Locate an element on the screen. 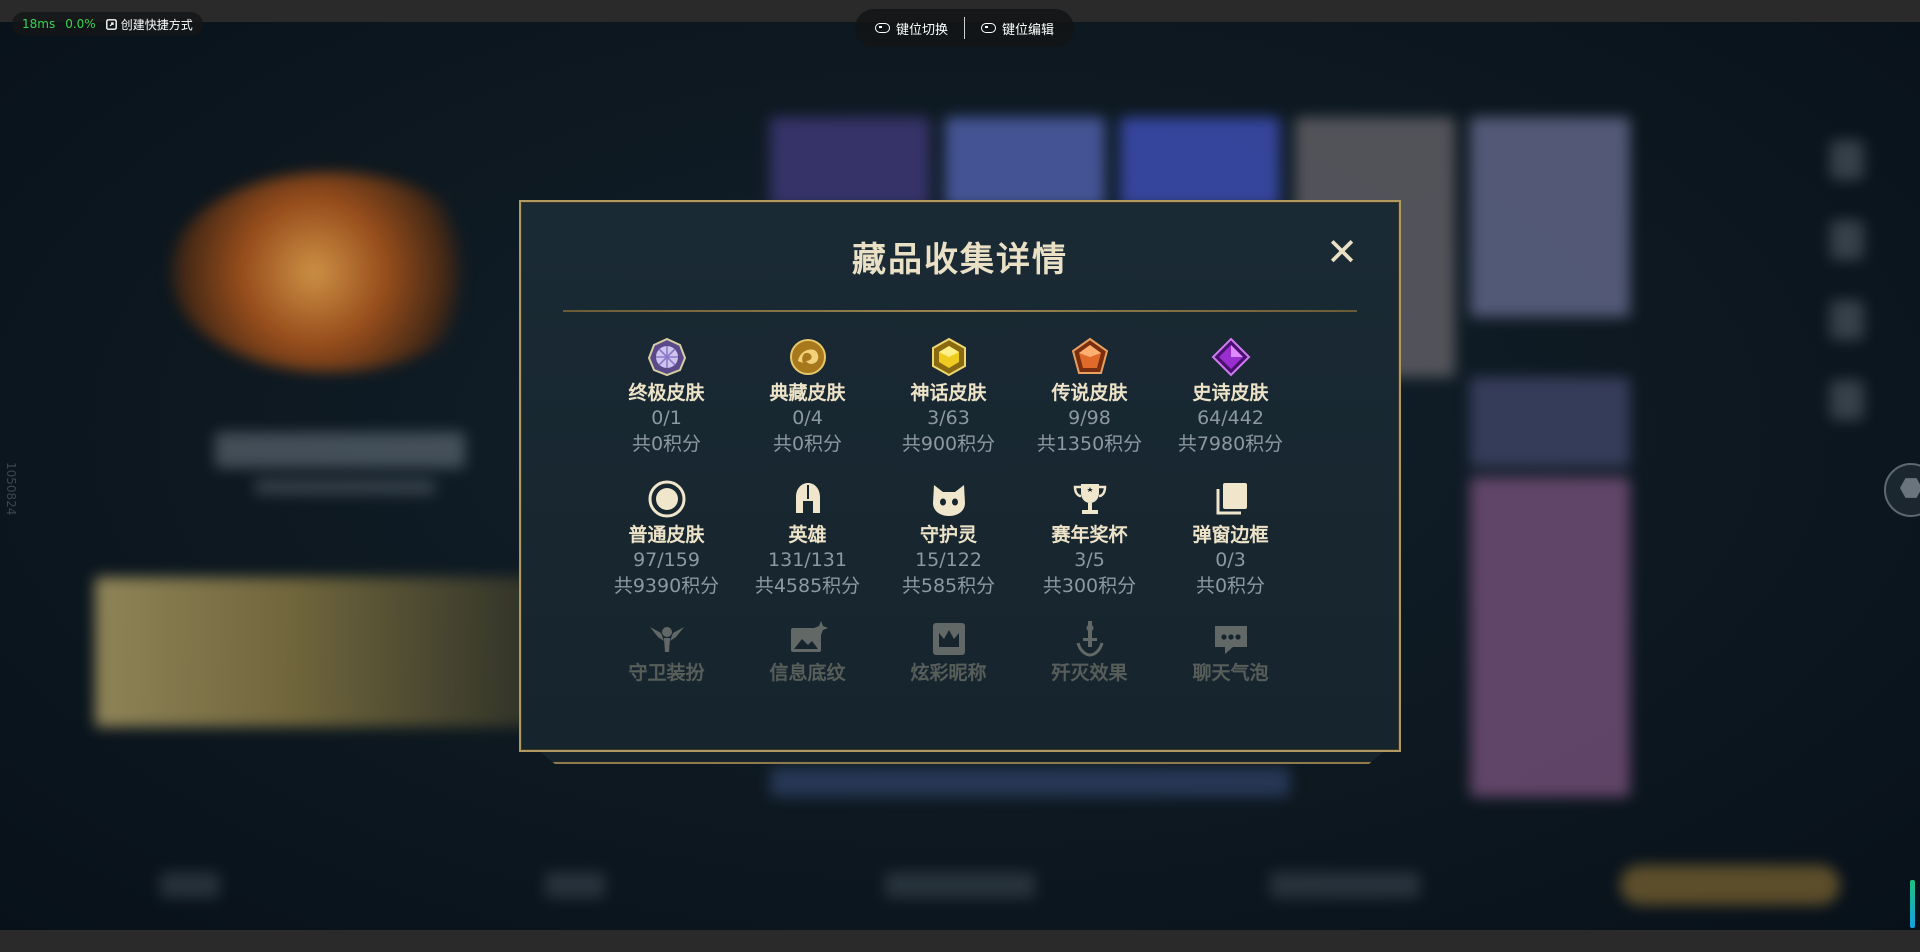  bottom-gold-button is located at coordinates (1730, 885).